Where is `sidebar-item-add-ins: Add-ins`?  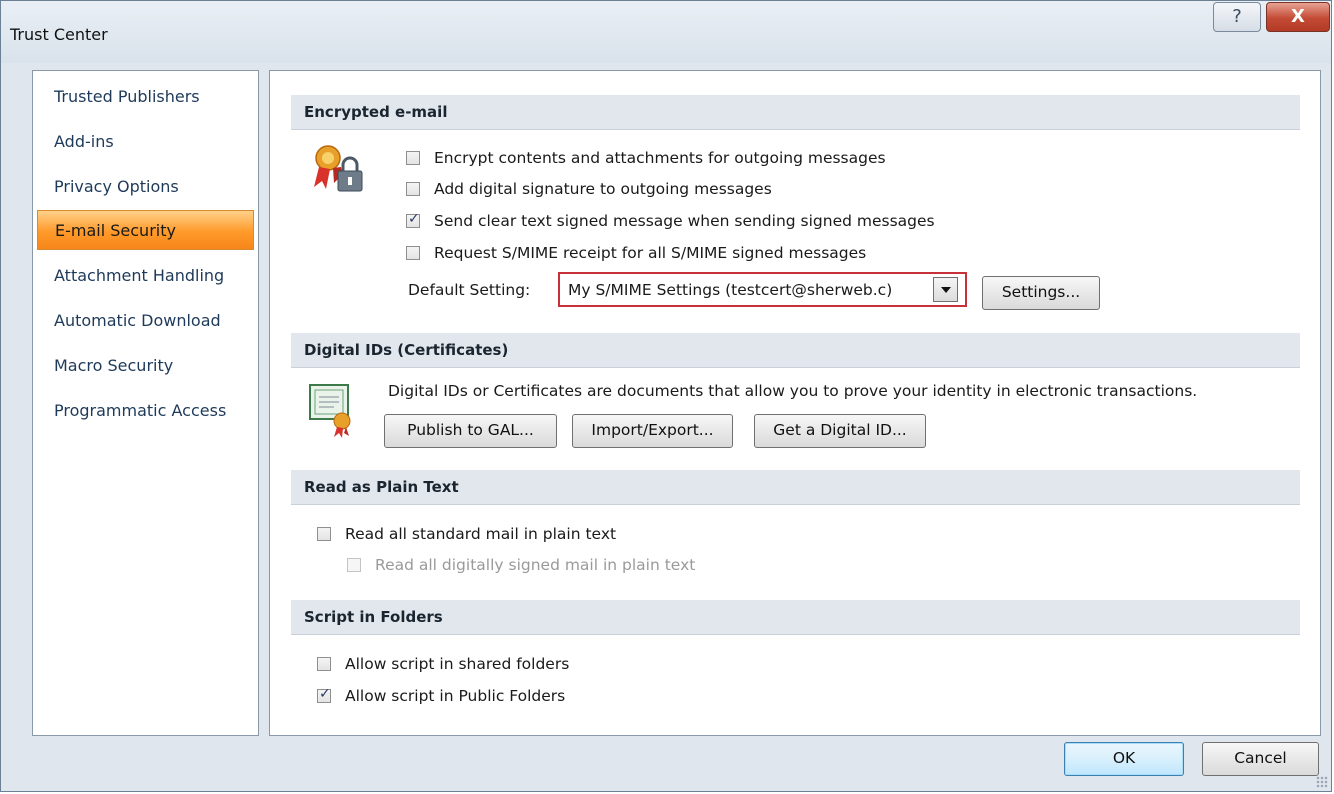
sidebar-item-add-ins: Add-ins is located at coordinates (145, 142).